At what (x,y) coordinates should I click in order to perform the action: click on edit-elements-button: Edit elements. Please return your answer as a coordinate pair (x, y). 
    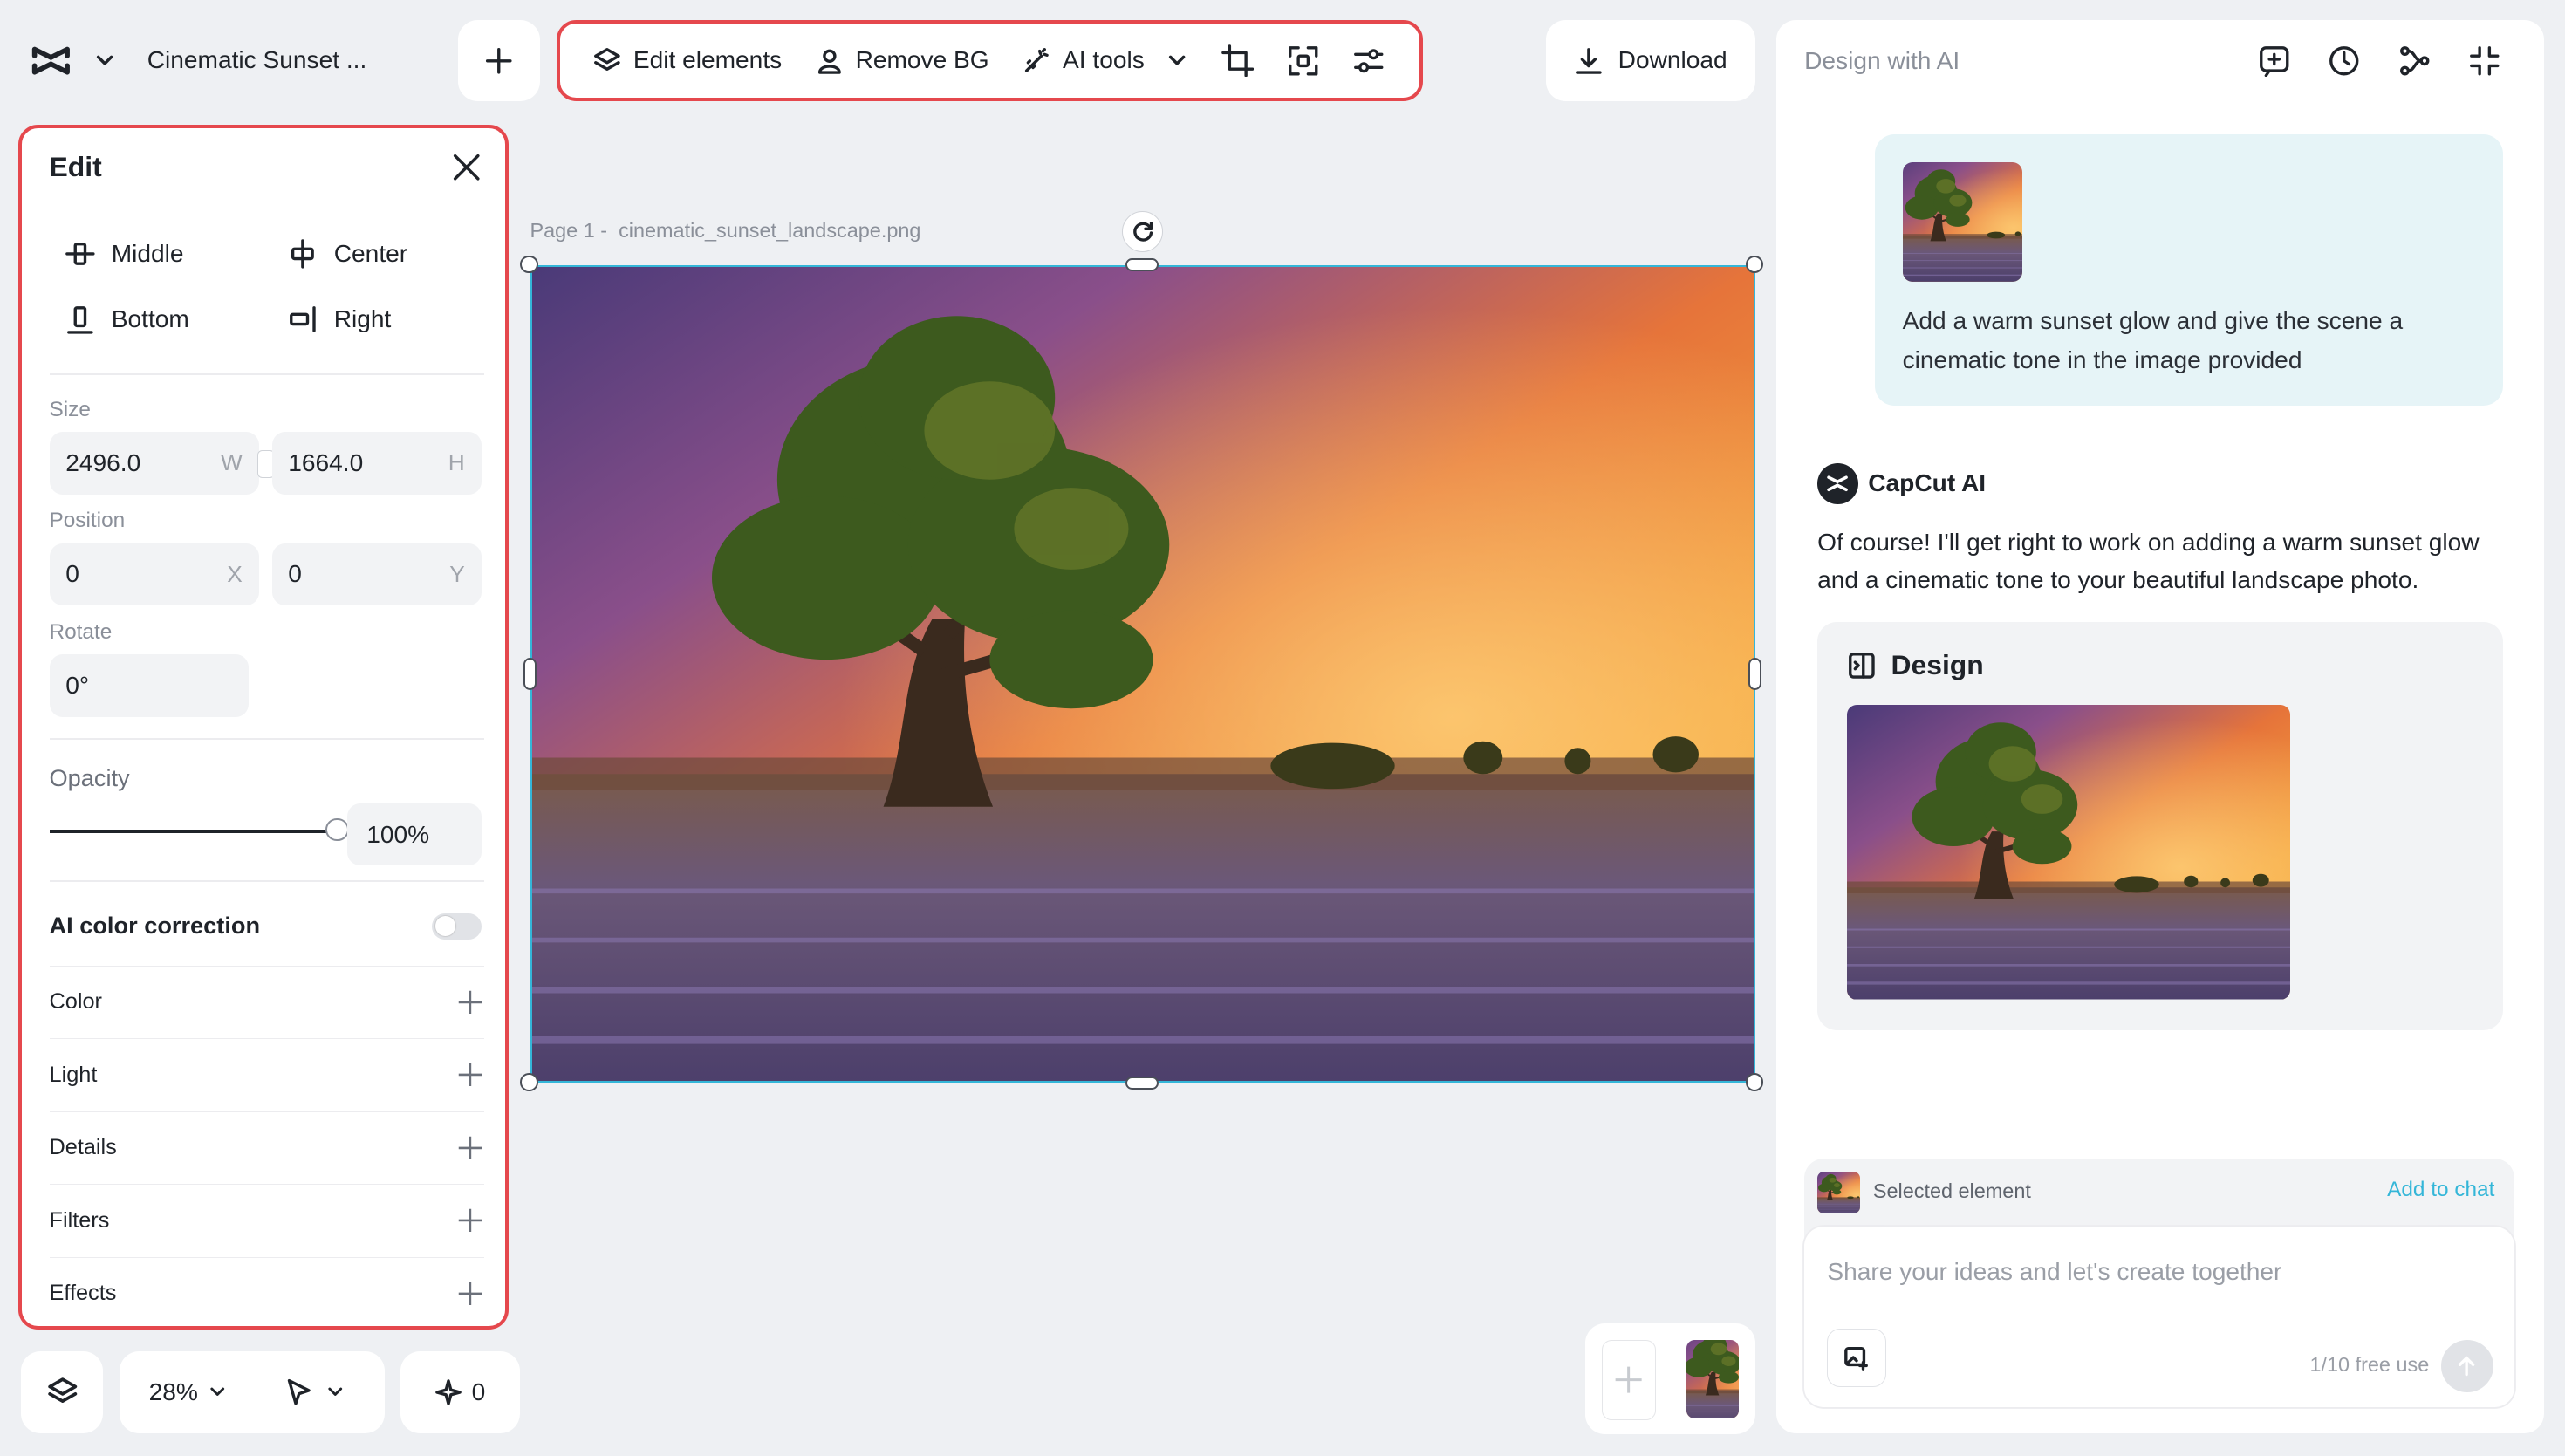
    Looking at the image, I should click on (687, 60).